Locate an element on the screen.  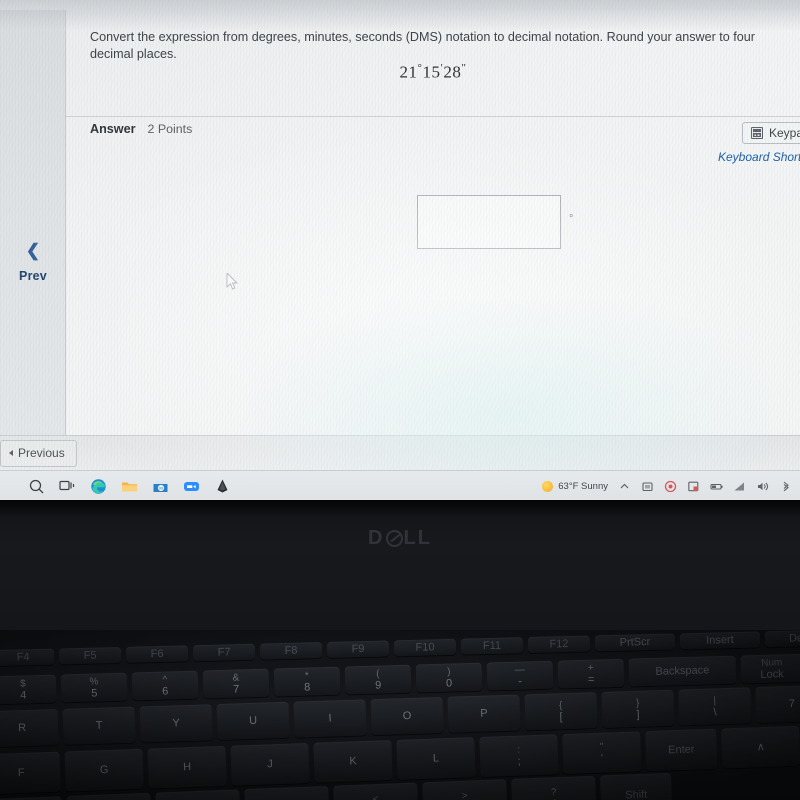
windows-taskbar: 99 63°F Sunny is located at coordinates (400, 485).